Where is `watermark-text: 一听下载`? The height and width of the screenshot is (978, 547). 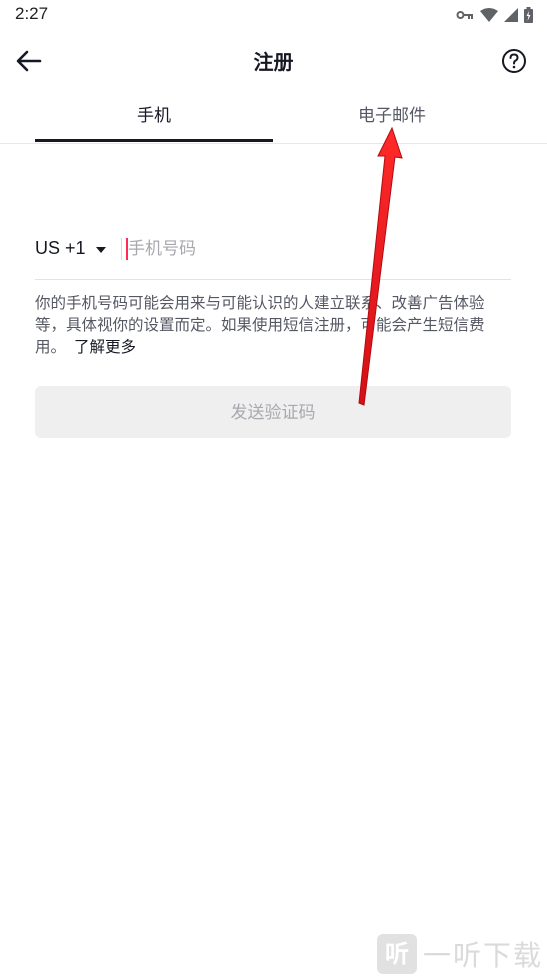
watermark-text: 一听下载 is located at coordinates (482, 955).